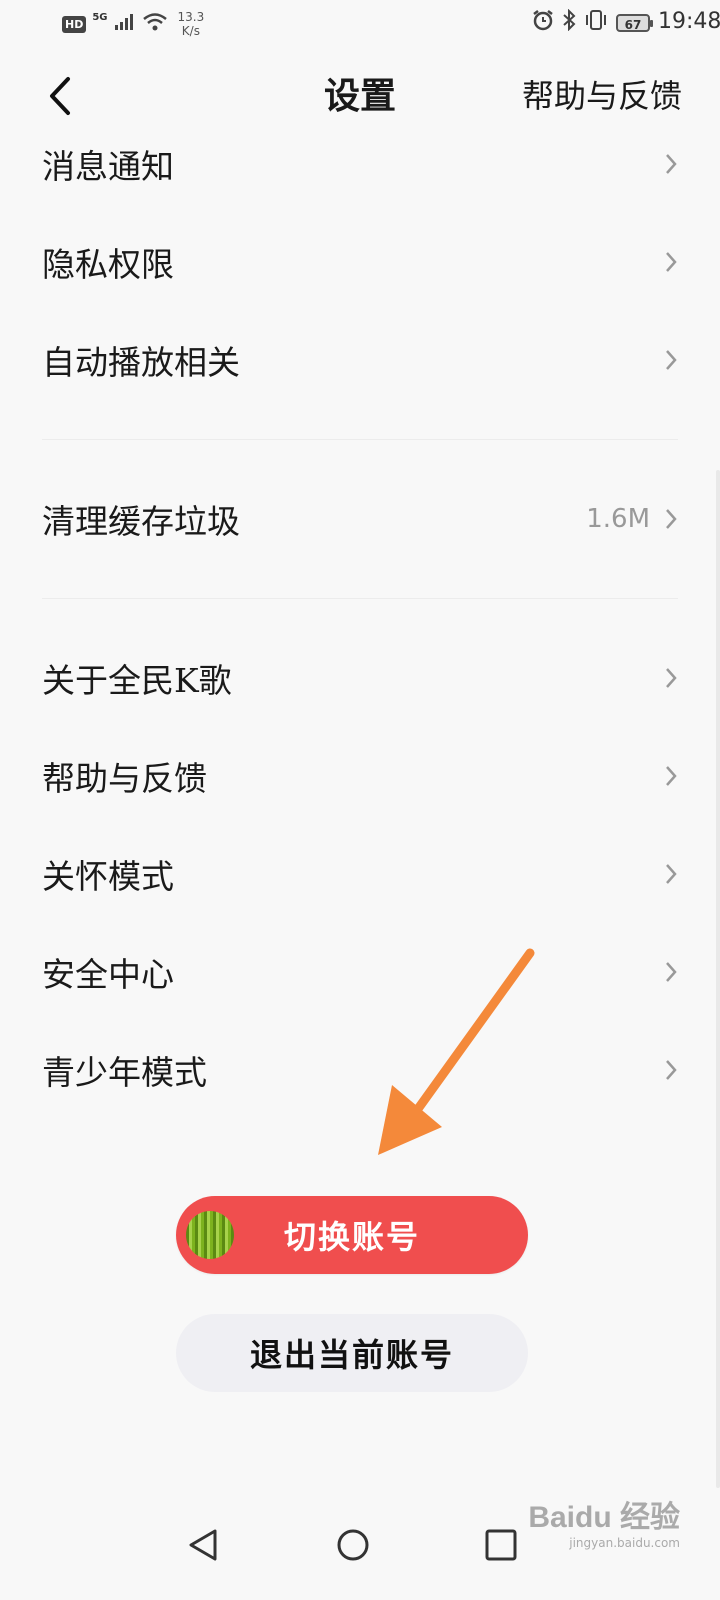  Describe the element at coordinates (108, 876) in the screenshot. I see `settings-item-label: 关怀模式` at that location.